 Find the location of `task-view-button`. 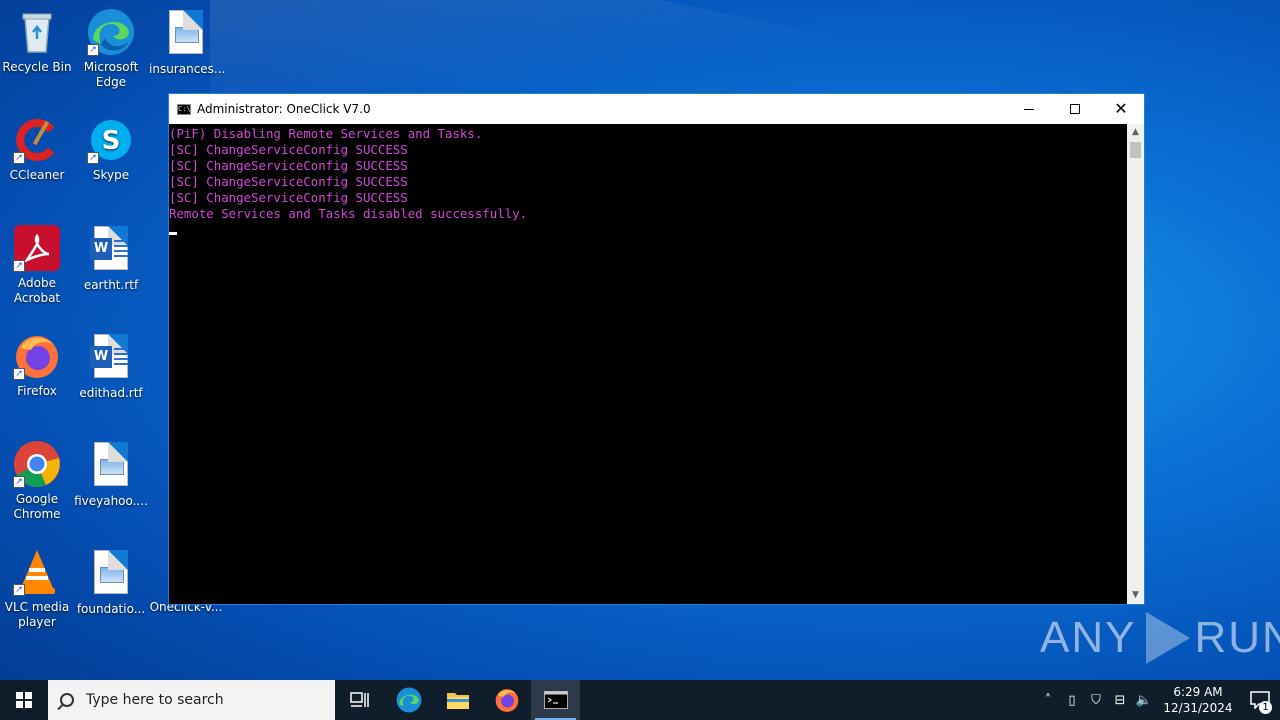

task-view-button is located at coordinates (359, 700).